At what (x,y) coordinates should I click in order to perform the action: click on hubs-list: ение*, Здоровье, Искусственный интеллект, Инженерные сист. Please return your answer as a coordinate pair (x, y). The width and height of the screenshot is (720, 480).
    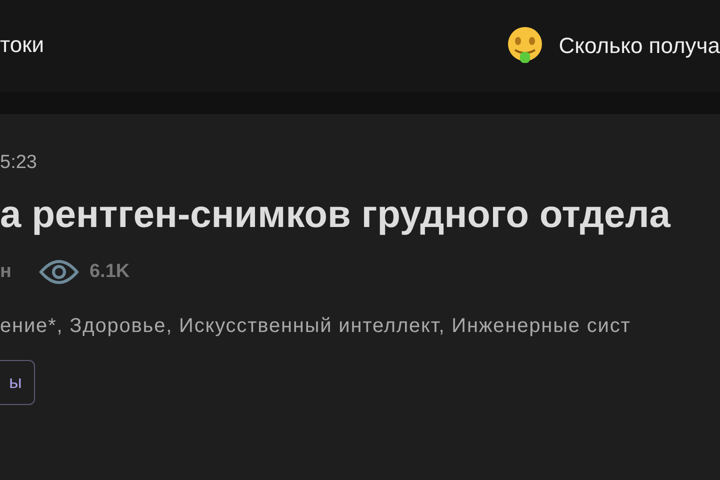
    Looking at the image, I should click on (315, 326).